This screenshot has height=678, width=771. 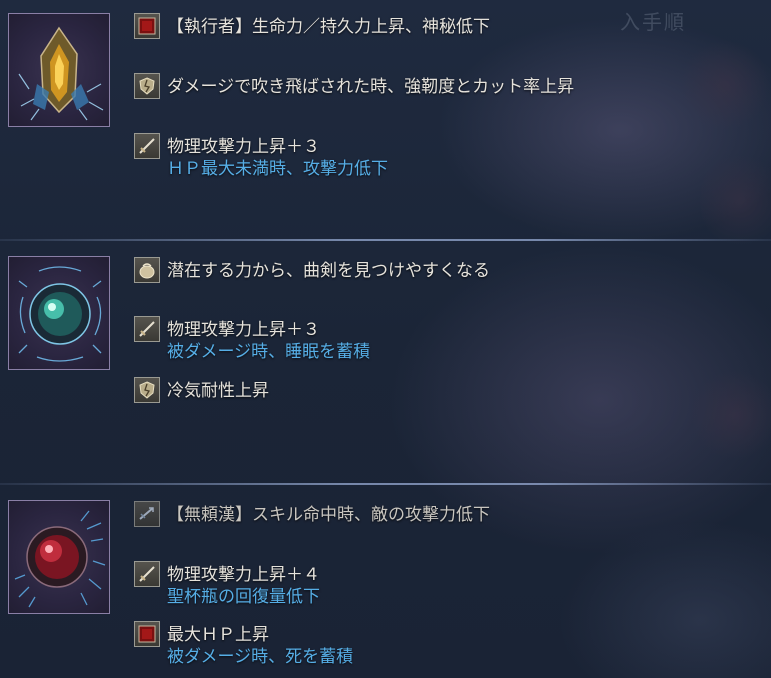 I want to click on effect-text: 冷気耐性上昇, so click(x=218, y=391).